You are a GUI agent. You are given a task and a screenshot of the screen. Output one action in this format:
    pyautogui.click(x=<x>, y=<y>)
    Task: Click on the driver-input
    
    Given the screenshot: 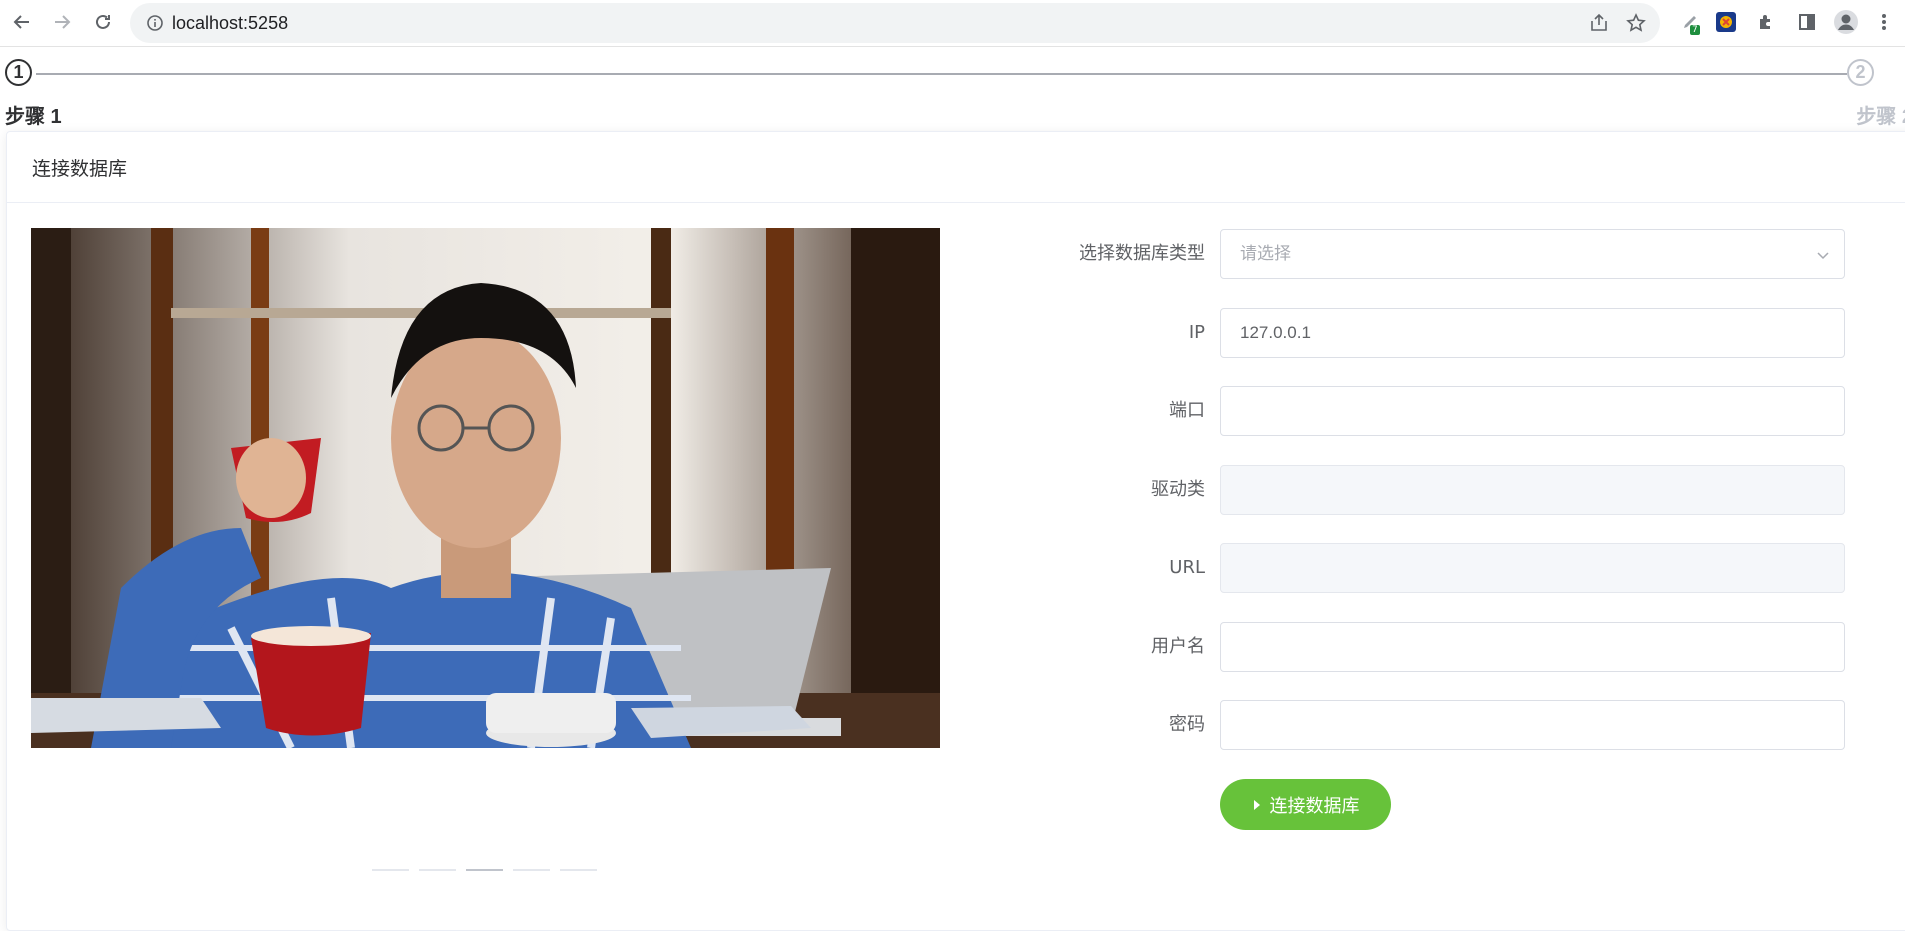 What is the action you would take?
    pyautogui.click(x=1532, y=490)
    